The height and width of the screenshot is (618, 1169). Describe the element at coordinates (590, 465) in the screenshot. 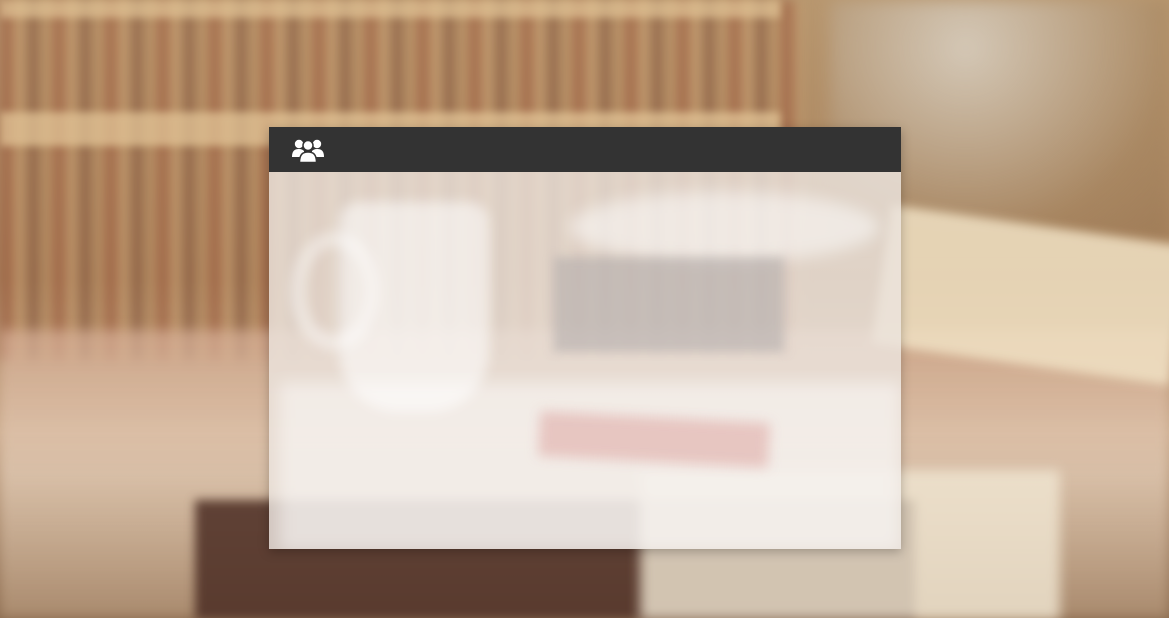

I see `saucer-blur` at that location.